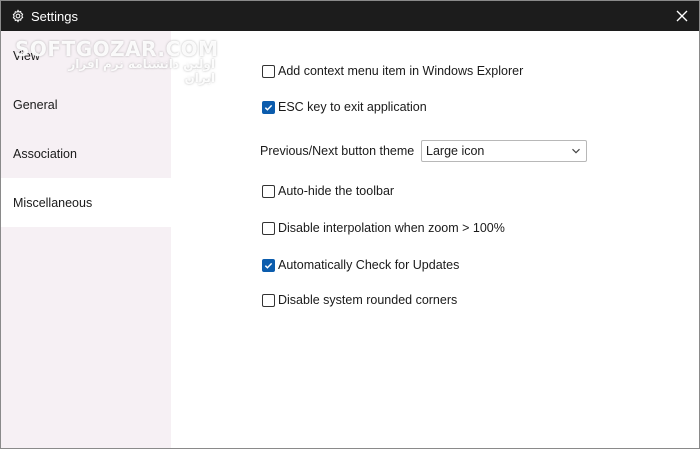  Describe the element at coordinates (391, 228) in the screenshot. I see `disable-interpolation-label: Disable interpolation when zoom > 100%` at that location.